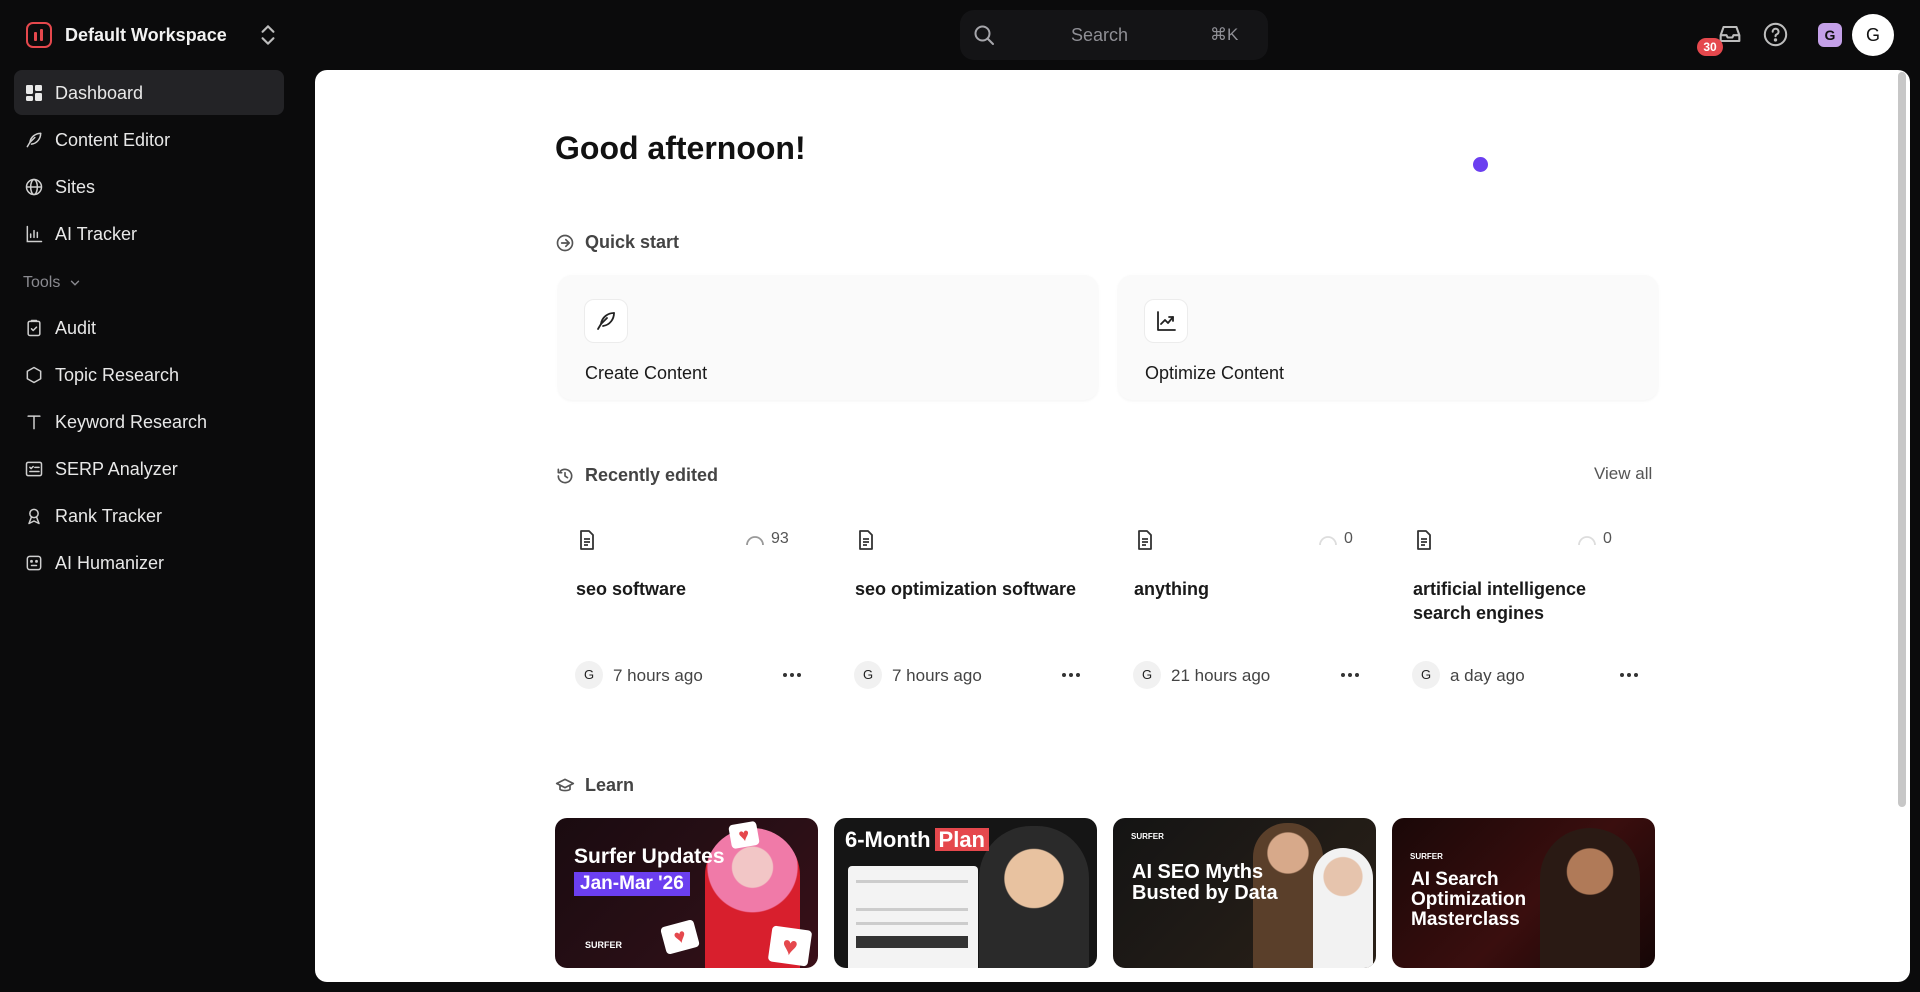  Describe the element at coordinates (75, 187) in the screenshot. I see `sidebar-item-label: Sites` at that location.